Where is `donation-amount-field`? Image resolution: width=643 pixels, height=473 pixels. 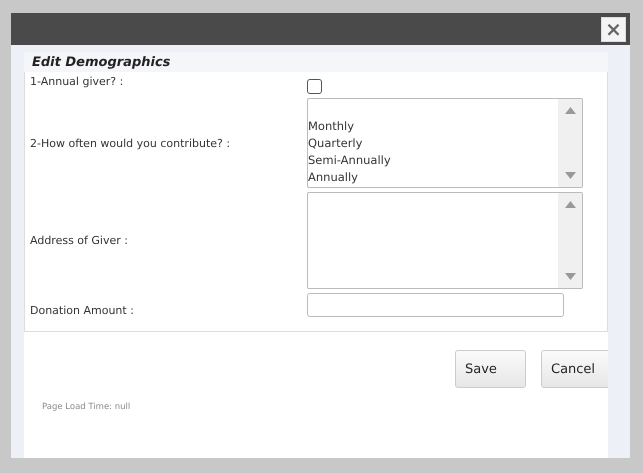
donation-amount-field is located at coordinates (435, 305).